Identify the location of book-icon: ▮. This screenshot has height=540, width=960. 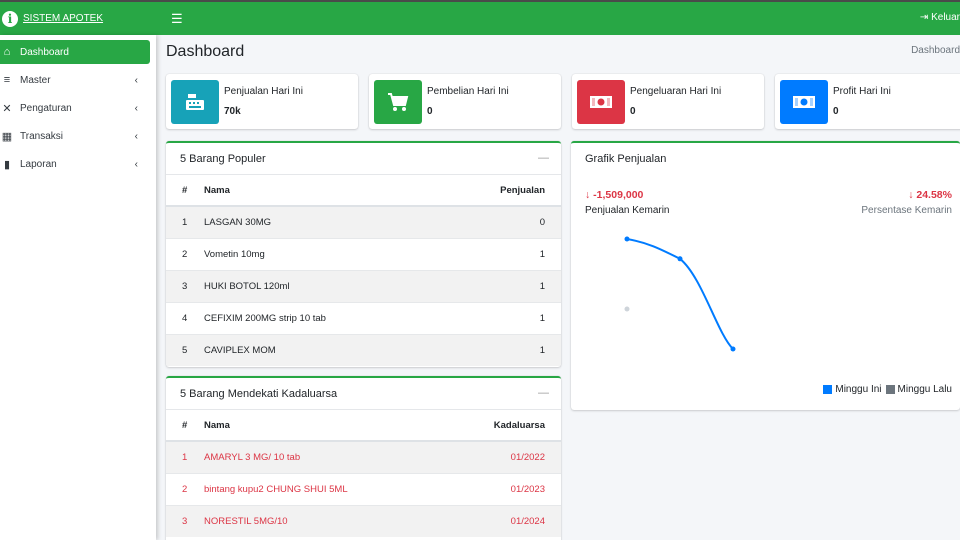
(7, 164).